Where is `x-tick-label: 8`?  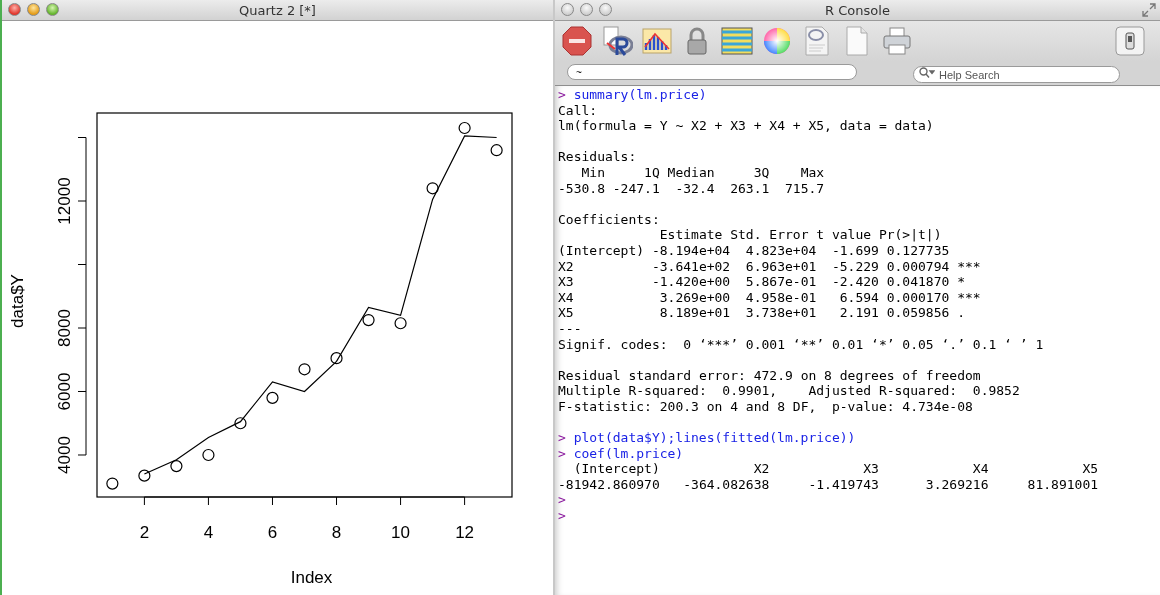 x-tick-label: 8 is located at coordinates (336, 532).